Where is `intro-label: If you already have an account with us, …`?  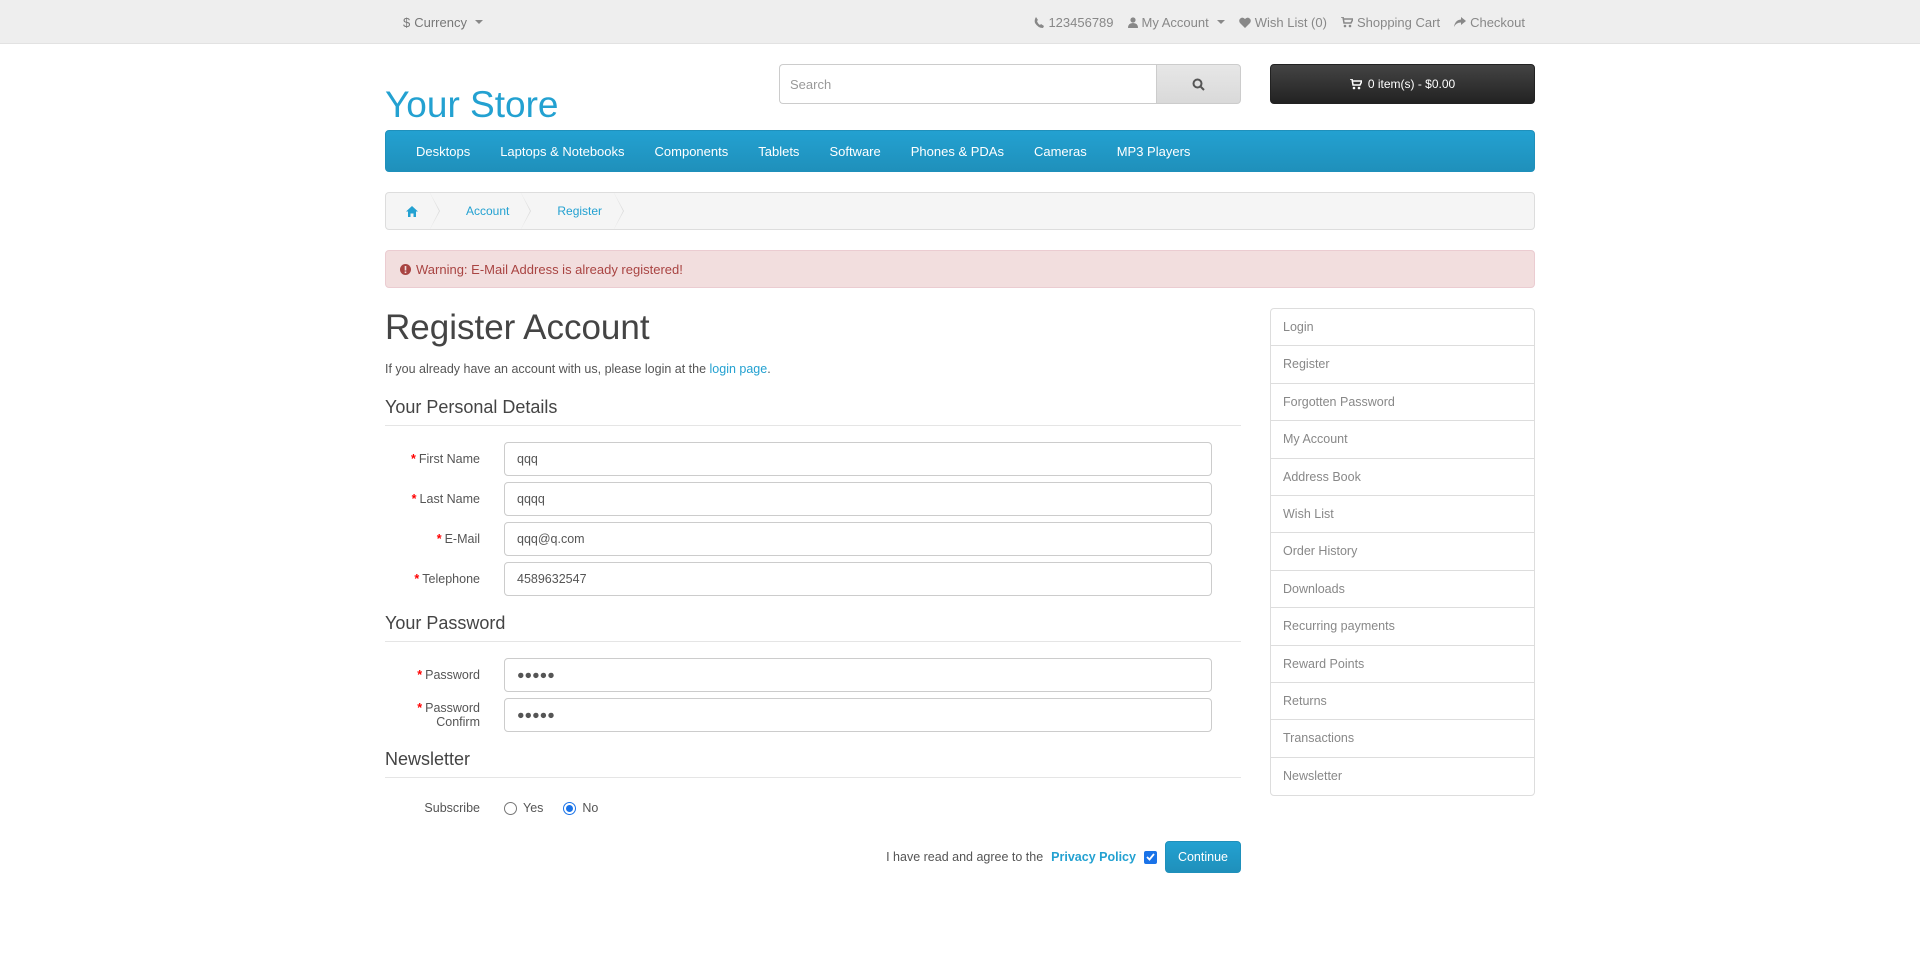 intro-label: If you already have an account with us, … is located at coordinates (547, 369).